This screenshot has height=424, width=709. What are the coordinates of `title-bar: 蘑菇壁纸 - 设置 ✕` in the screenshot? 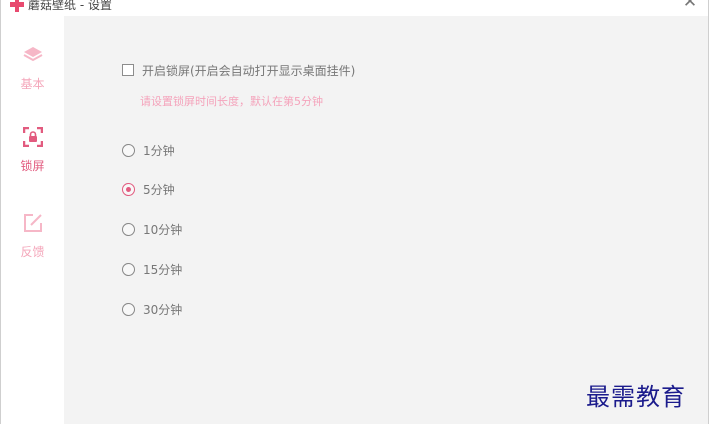 It's located at (354, 7).